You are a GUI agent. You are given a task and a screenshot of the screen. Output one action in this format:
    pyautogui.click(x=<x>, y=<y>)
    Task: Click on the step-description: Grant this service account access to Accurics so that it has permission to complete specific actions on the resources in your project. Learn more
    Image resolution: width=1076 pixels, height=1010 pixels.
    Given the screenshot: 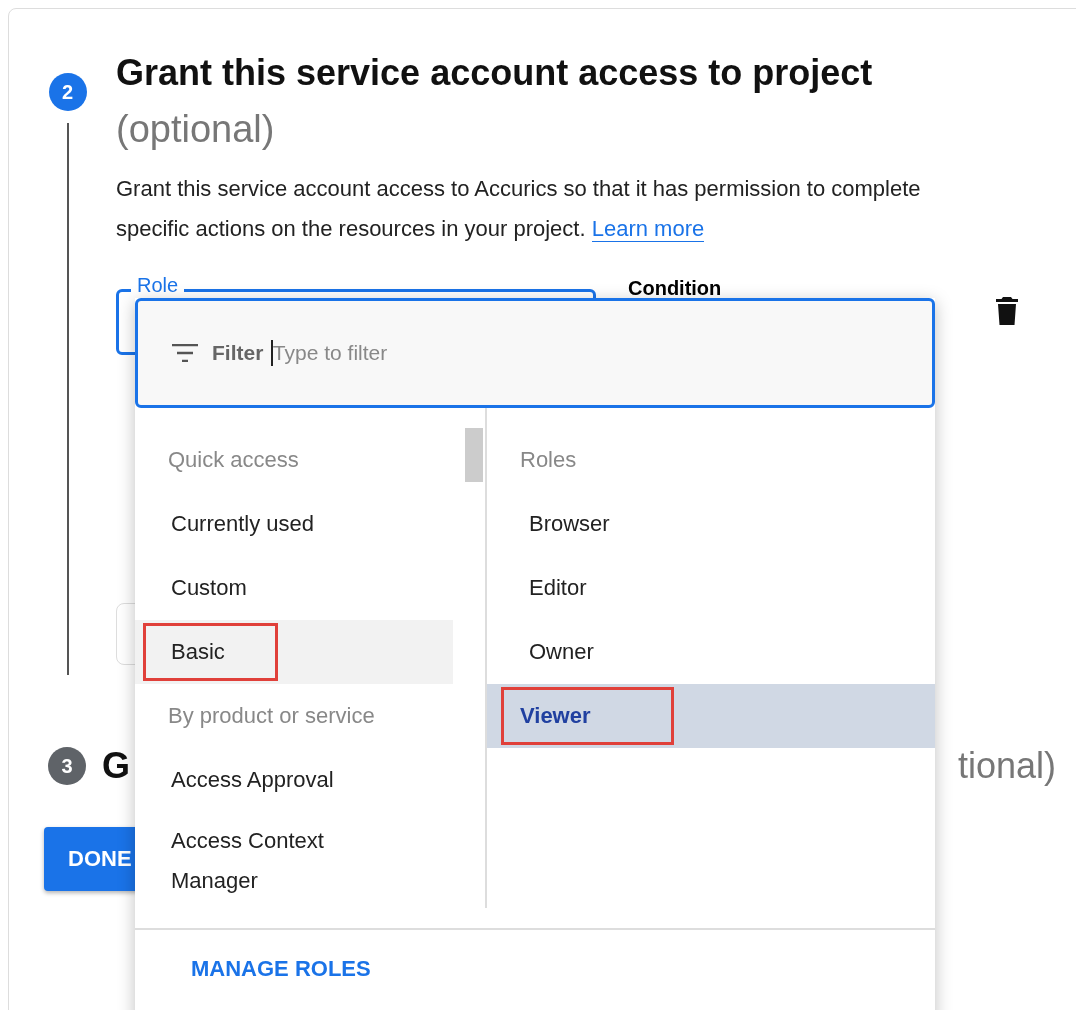 What is the action you would take?
    pyautogui.click(x=519, y=209)
    